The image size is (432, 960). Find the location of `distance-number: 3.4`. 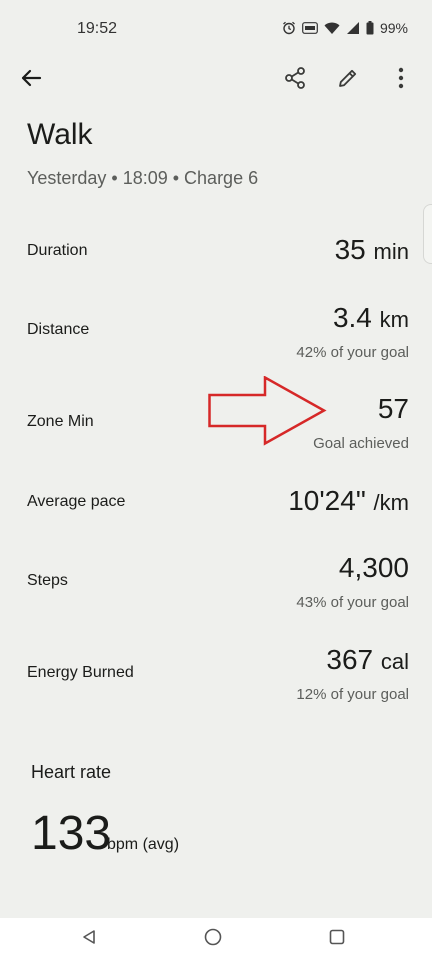

distance-number: 3.4 is located at coordinates (352, 317).